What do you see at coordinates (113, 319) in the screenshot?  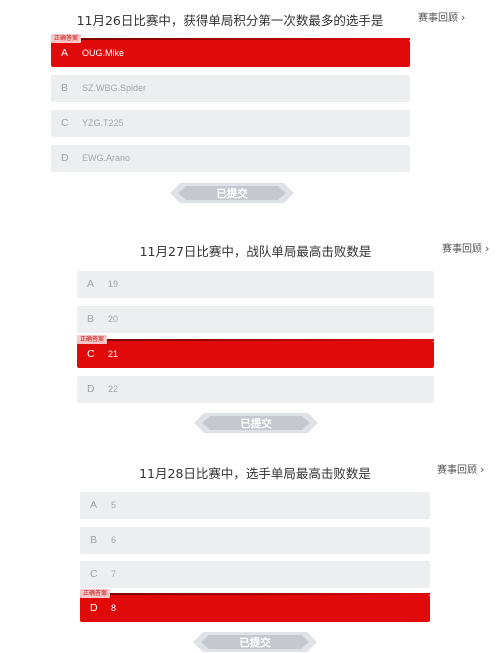 I see `option-text: 20` at bounding box center [113, 319].